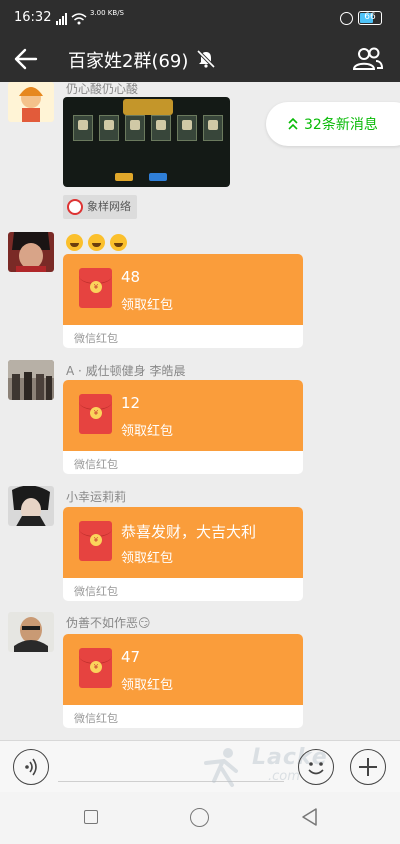 Image resolution: width=400 pixels, height=844 pixels. Describe the element at coordinates (200, 766) in the screenshot. I see `input-toolbar: Lacke .com` at that location.